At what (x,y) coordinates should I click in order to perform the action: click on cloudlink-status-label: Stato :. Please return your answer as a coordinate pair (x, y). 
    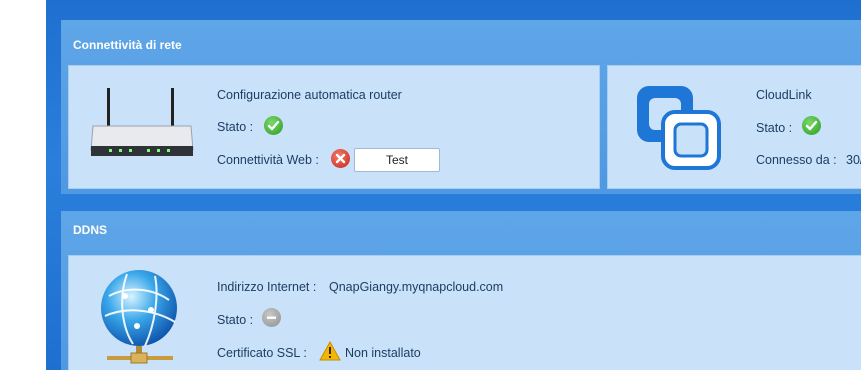
    Looking at the image, I should click on (774, 128).